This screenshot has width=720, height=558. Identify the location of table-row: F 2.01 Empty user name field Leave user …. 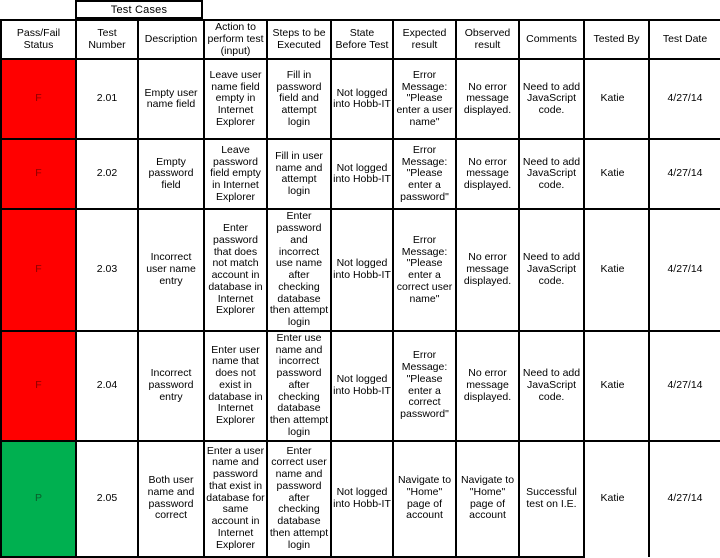
(360, 99).